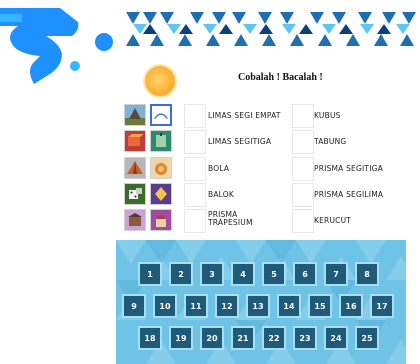 The image size is (420, 364). Describe the element at coordinates (240, 141) in the screenshot. I see `shape-label: LIMAS SEGITIGA` at that location.